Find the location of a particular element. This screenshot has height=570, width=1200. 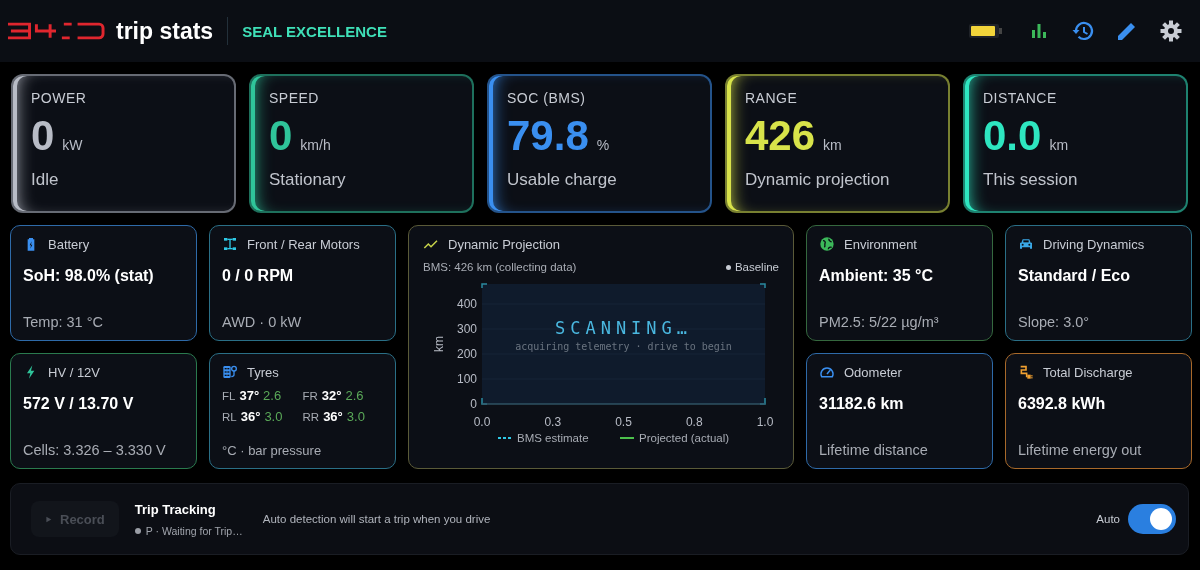

card-title: Front / Rear Motors is located at coordinates (303, 244).